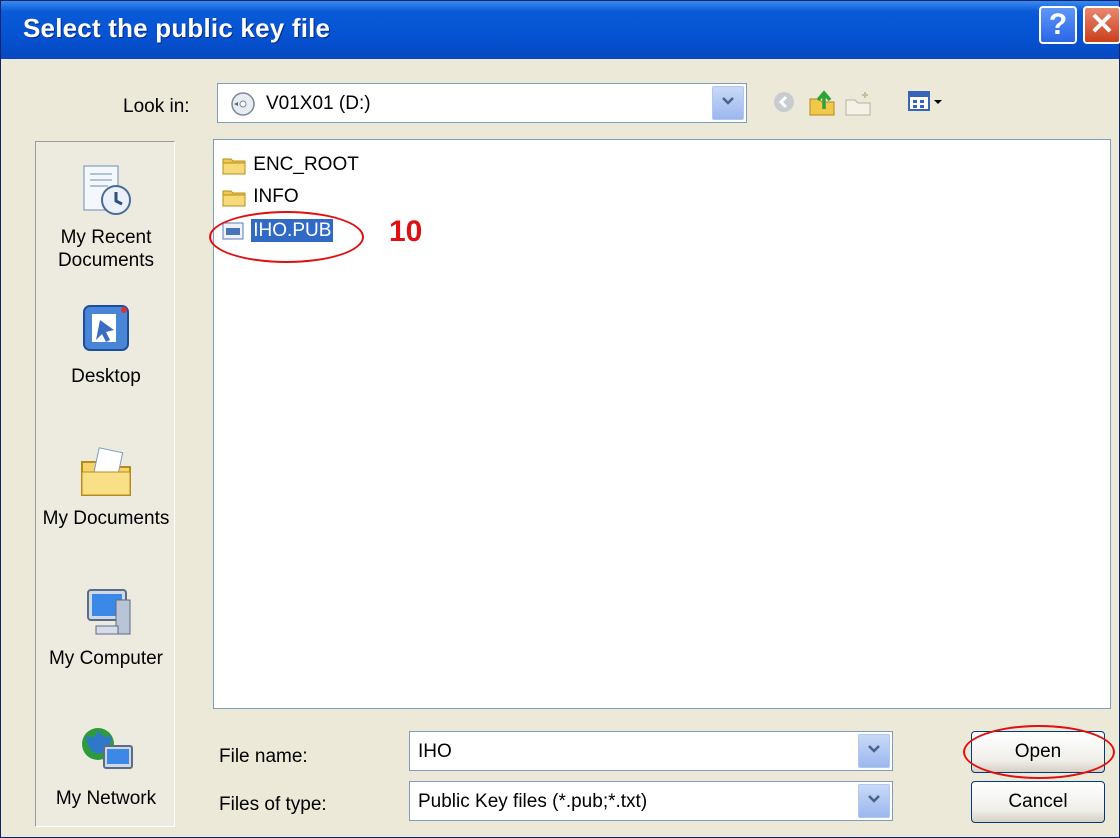  Describe the element at coordinates (106, 249) in the screenshot. I see `place-label-recent: My Recent Documents` at that location.